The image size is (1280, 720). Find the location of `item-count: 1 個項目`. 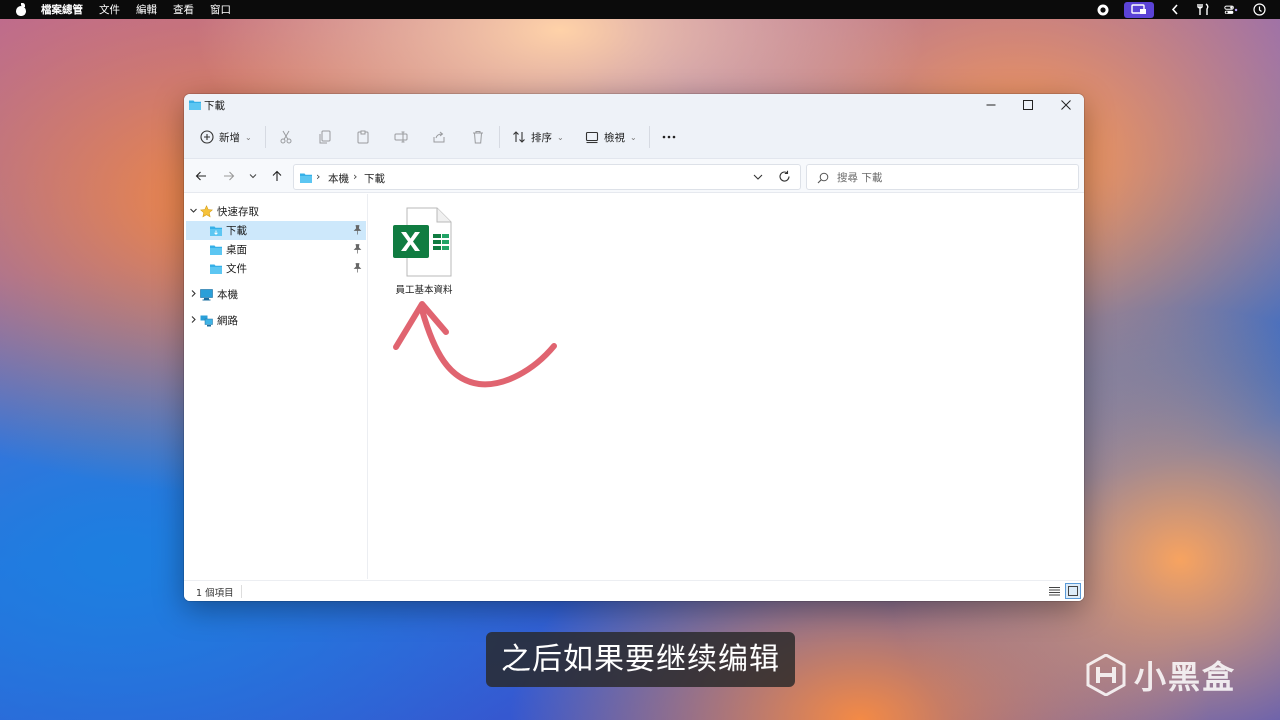

item-count: 1 個項目 is located at coordinates (215, 593).